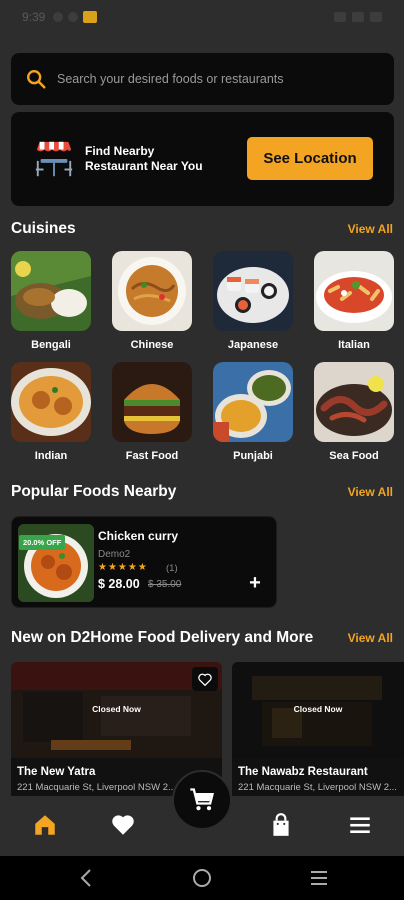 The height and width of the screenshot is (900, 404). I want to click on add-to-cart-button: +, so click(255, 583).